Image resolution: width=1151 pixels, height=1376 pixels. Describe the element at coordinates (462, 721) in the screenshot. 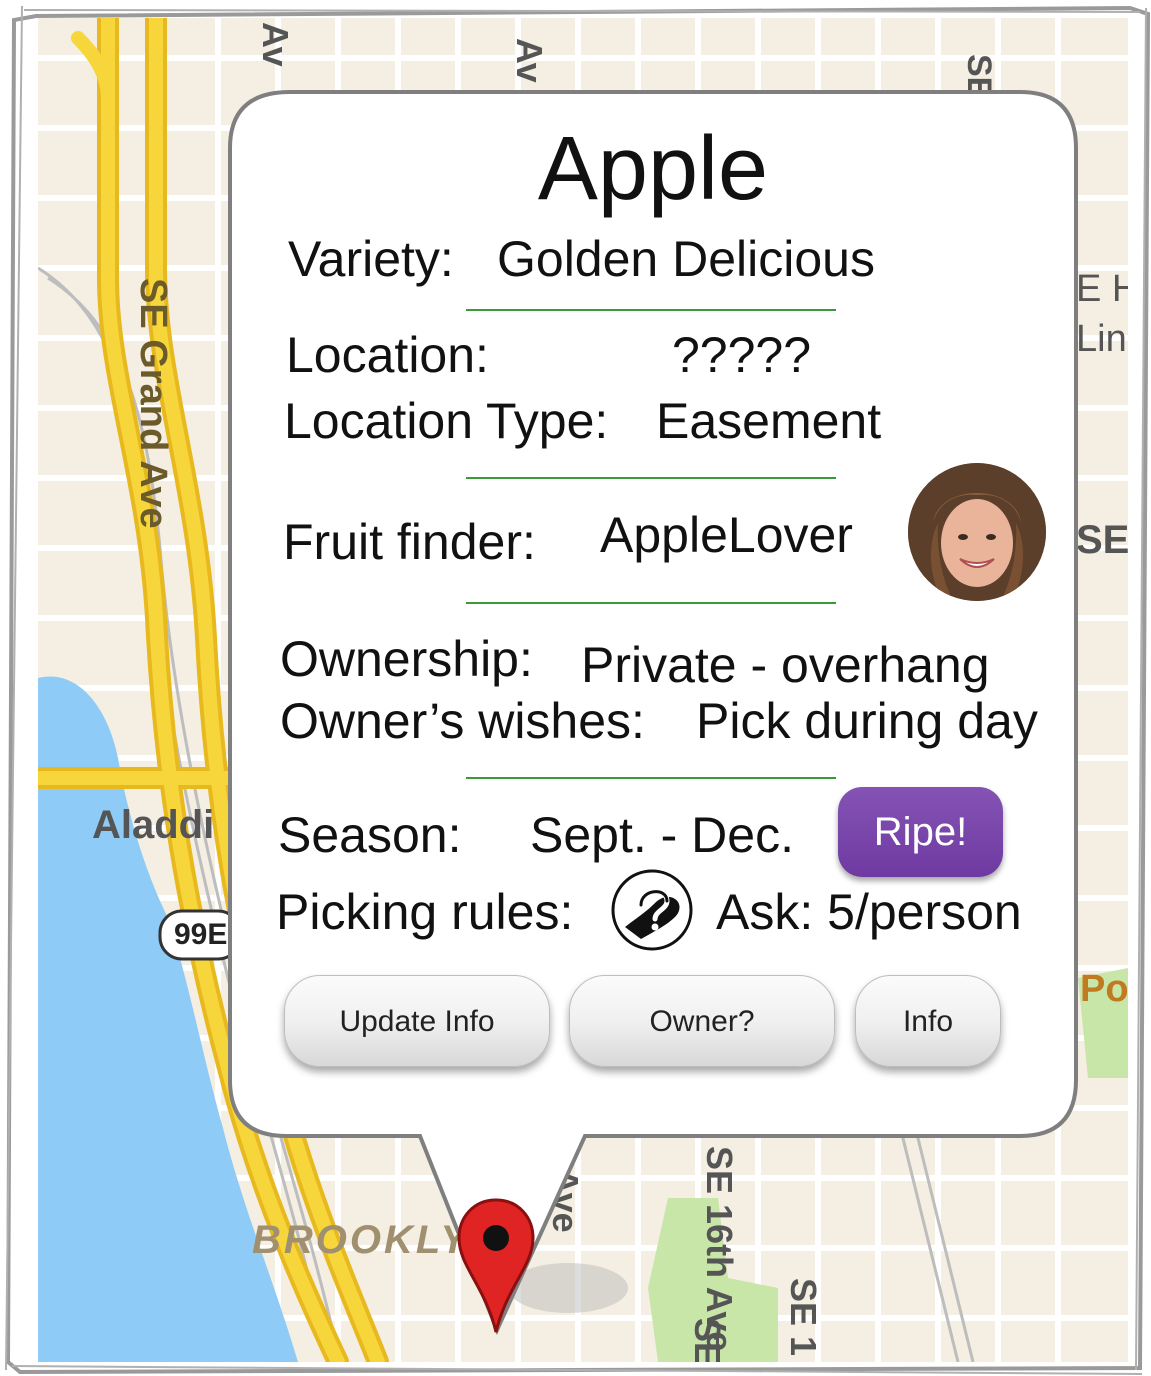

I see `owner-wishes-label: Owner’s wishes:` at that location.